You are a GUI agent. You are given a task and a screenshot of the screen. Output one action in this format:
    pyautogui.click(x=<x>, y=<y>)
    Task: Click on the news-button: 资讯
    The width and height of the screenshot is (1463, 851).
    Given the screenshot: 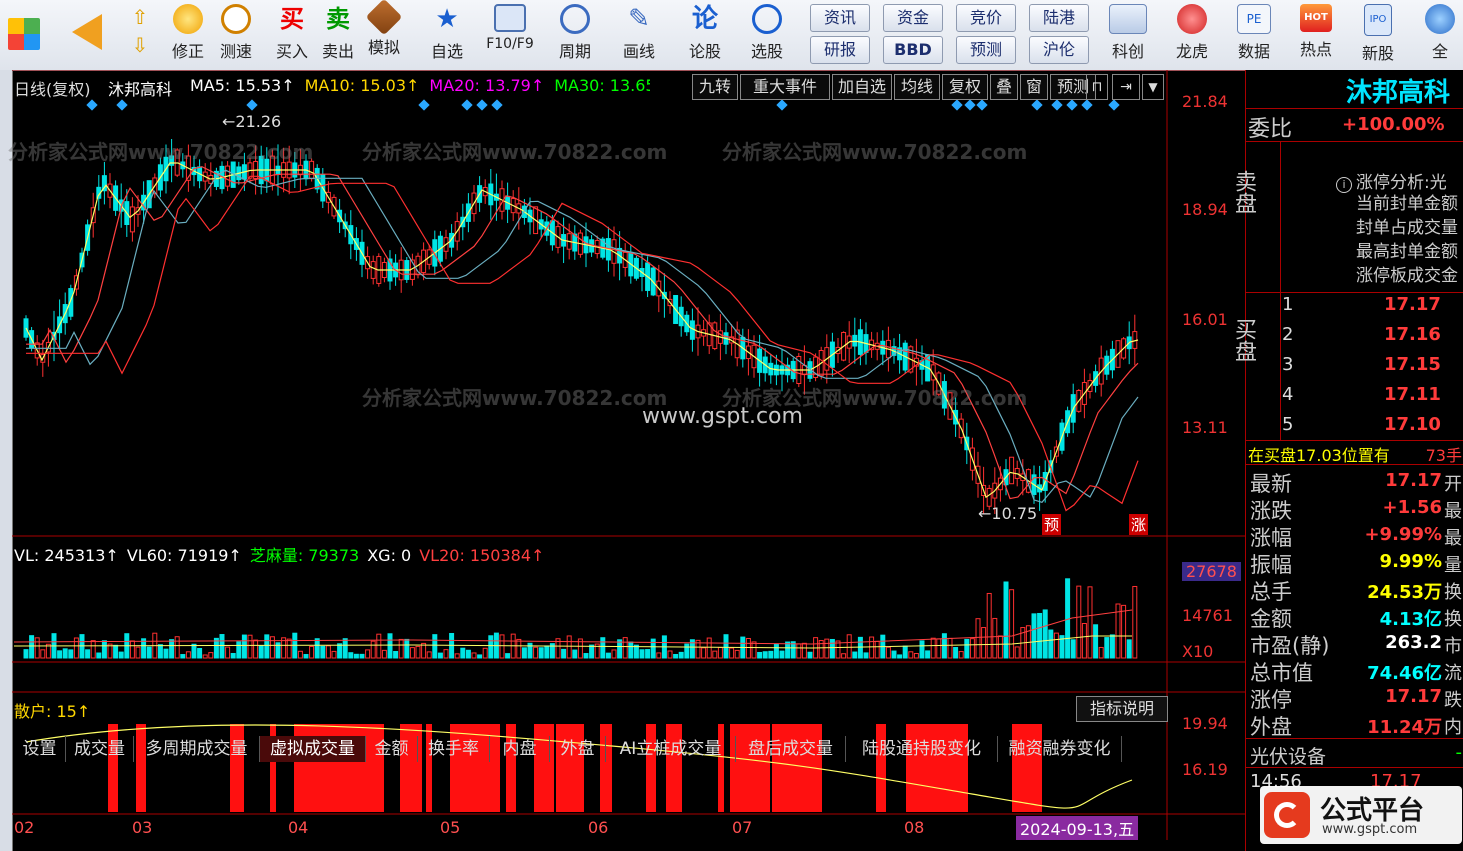 What is the action you would take?
    pyautogui.click(x=840, y=18)
    